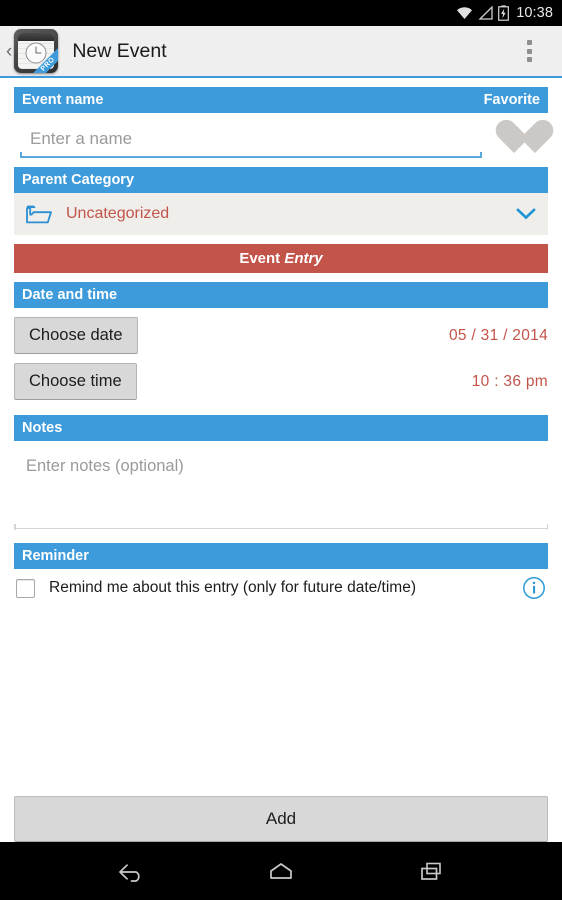 This screenshot has height=900, width=562. I want to click on section-header-event-name: Event name Favorite, so click(281, 100).